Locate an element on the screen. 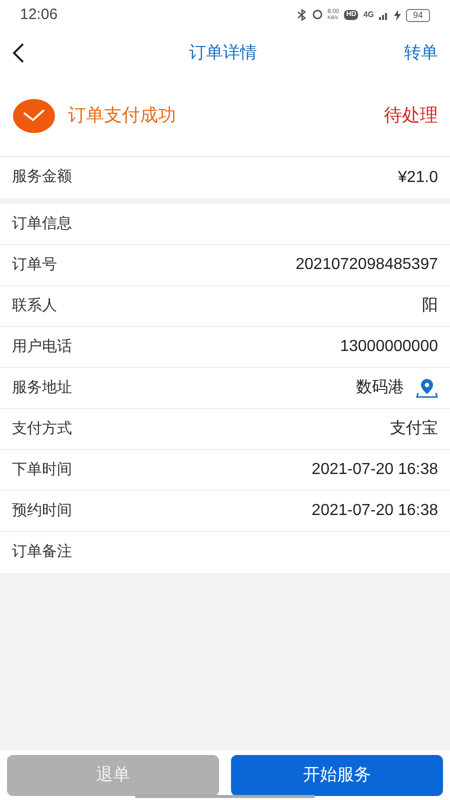 Image resolution: width=450 pixels, height=800 pixels. payment-status: 订单支付成功 is located at coordinates (122, 115).